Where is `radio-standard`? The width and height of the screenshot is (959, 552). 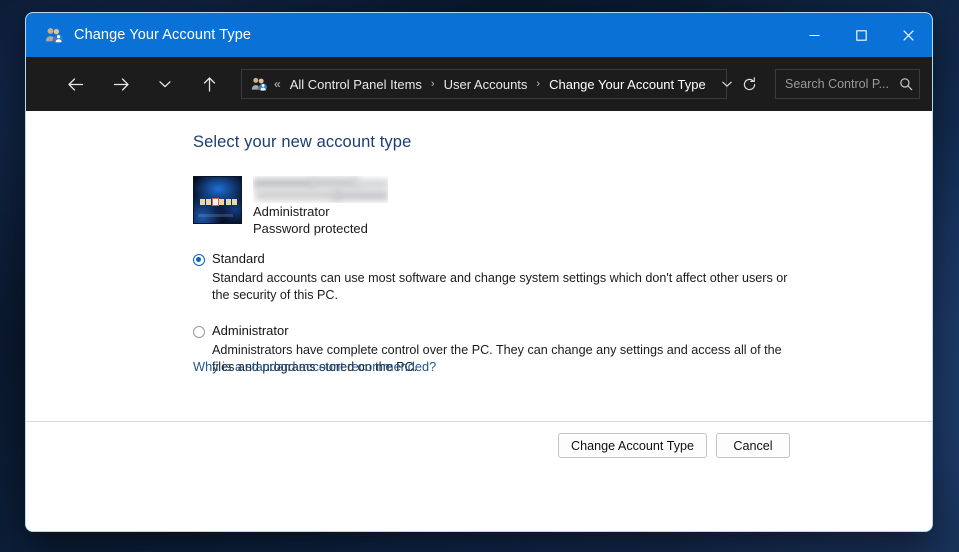 radio-standard is located at coordinates (199, 260).